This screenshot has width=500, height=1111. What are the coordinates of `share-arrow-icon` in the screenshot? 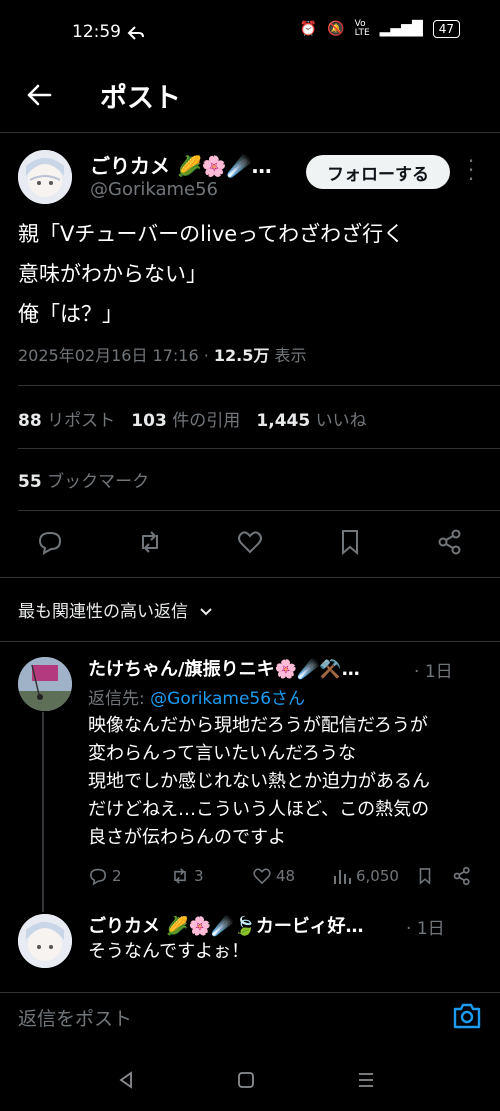 It's located at (135, 33).